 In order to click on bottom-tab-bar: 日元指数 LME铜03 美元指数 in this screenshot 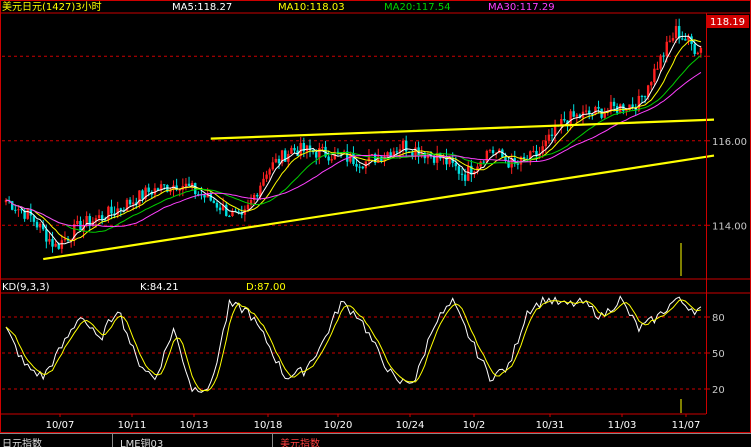, I will do `click(375, 440)`.